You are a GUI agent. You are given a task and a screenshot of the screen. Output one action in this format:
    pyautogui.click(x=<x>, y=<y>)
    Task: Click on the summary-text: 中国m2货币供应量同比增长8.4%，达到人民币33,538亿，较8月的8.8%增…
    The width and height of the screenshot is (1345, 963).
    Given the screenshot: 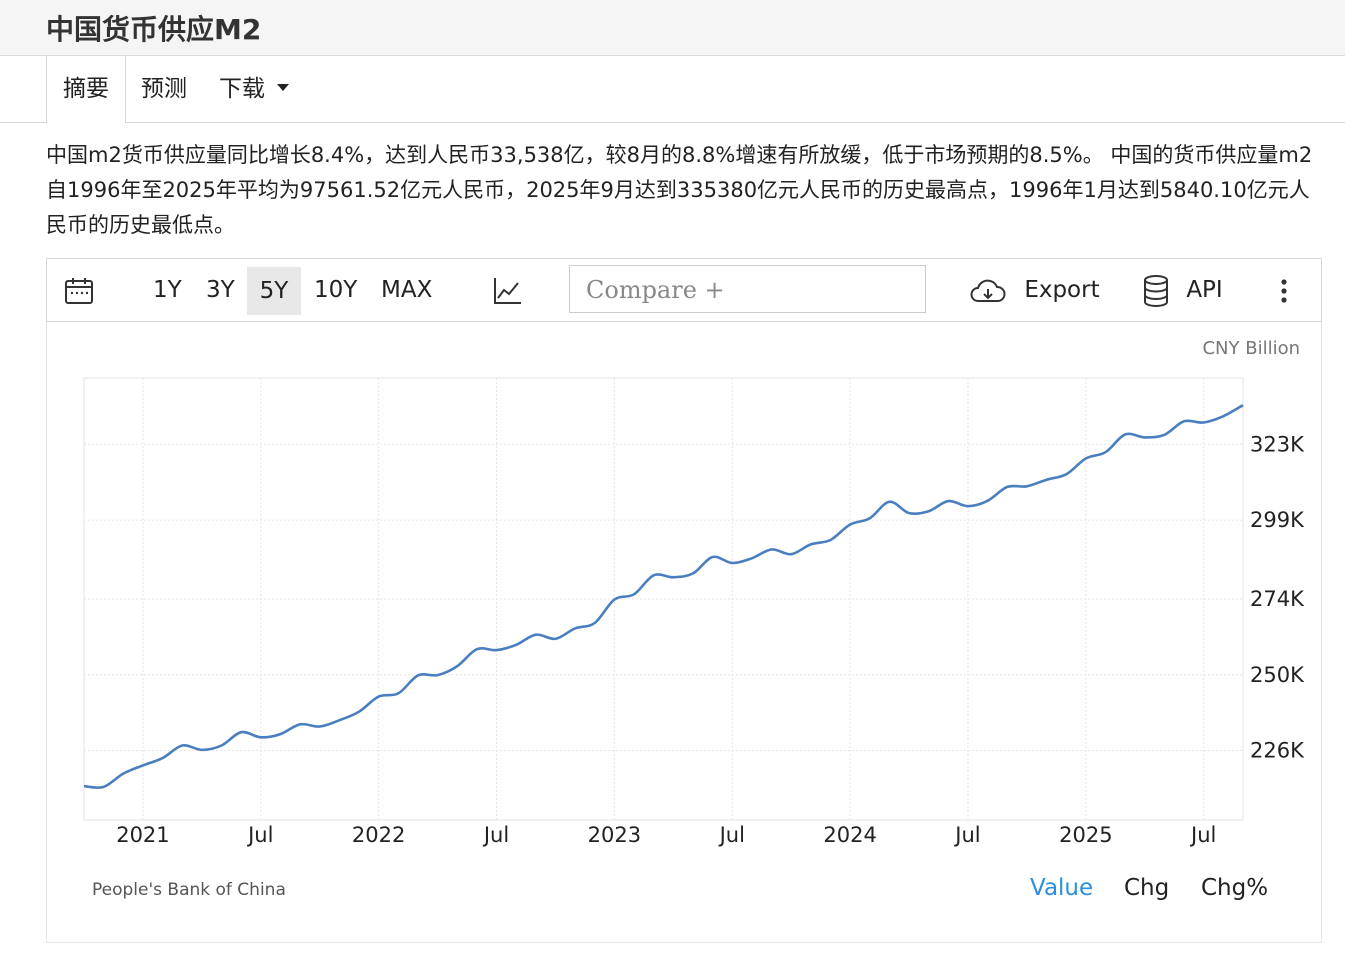 What is the action you would take?
    pyautogui.click(x=679, y=190)
    